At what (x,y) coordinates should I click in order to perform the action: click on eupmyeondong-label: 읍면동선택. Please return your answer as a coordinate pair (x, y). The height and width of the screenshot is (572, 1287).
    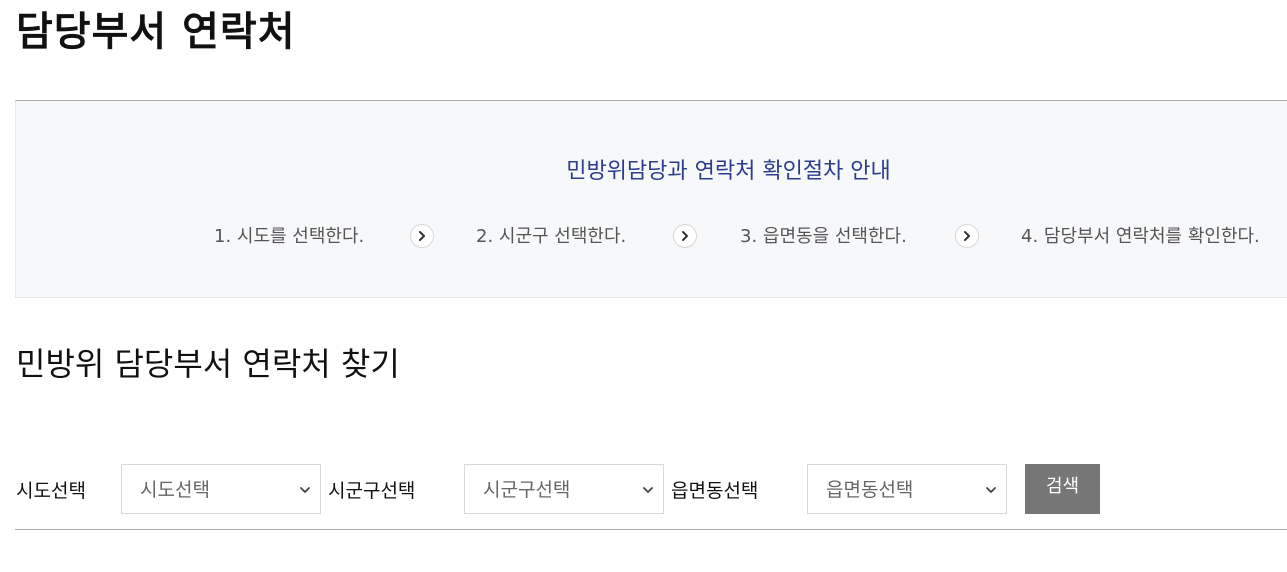
    Looking at the image, I should click on (715, 491).